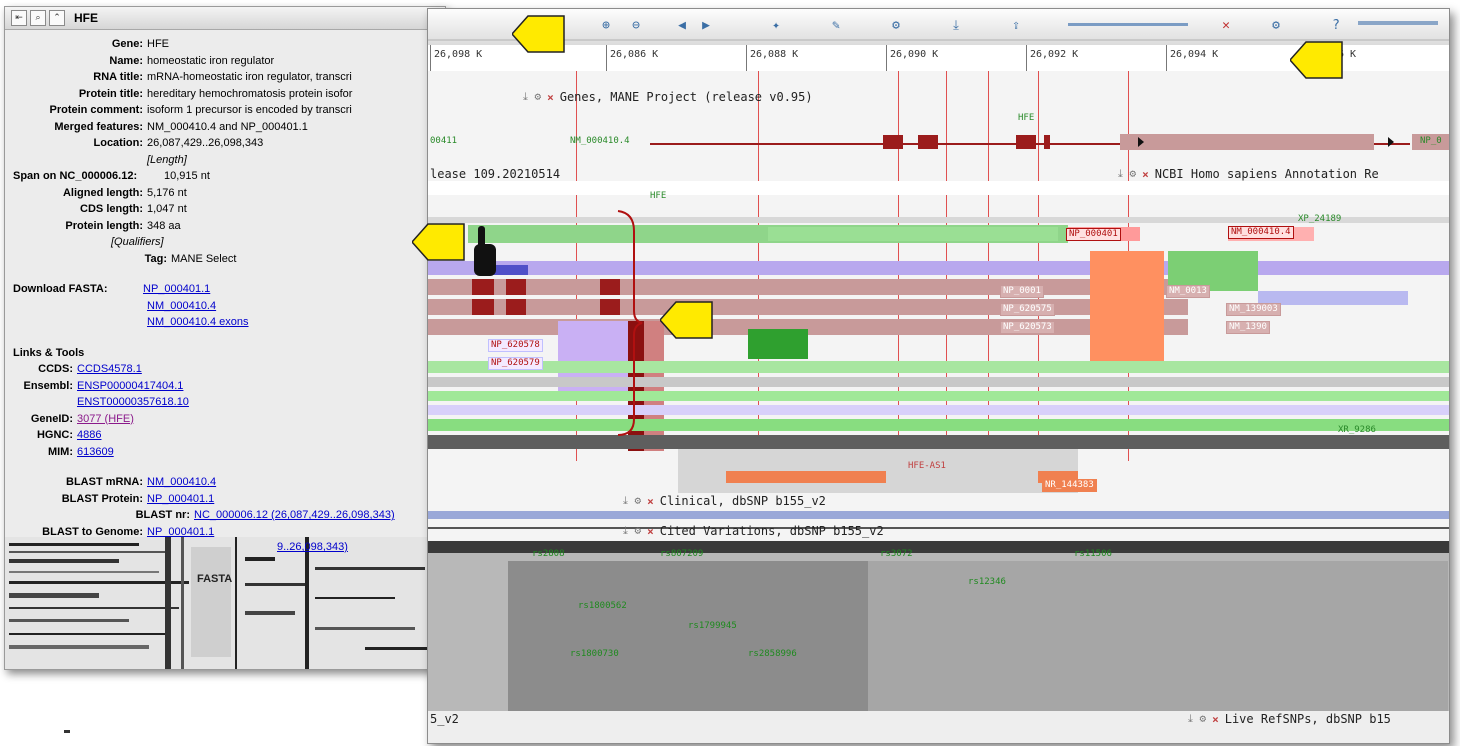  I want to click on download-fasta-row: Download FASTA: NP_000401.1, so click(225, 289).